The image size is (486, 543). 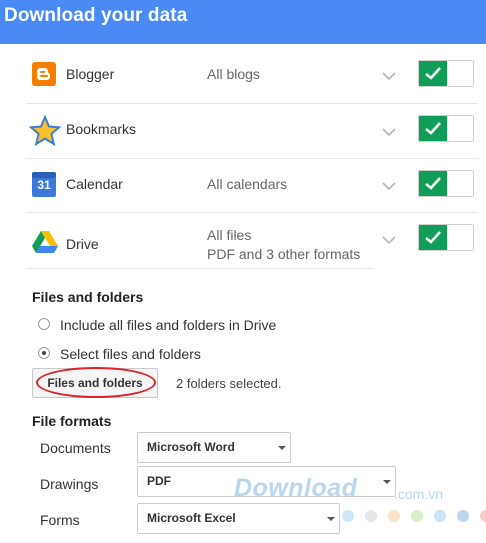 What do you see at coordinates (229, 383) in the screenshot?
I see `selected-count-text: 2 folders selected.` at bounding box center [229, 383].